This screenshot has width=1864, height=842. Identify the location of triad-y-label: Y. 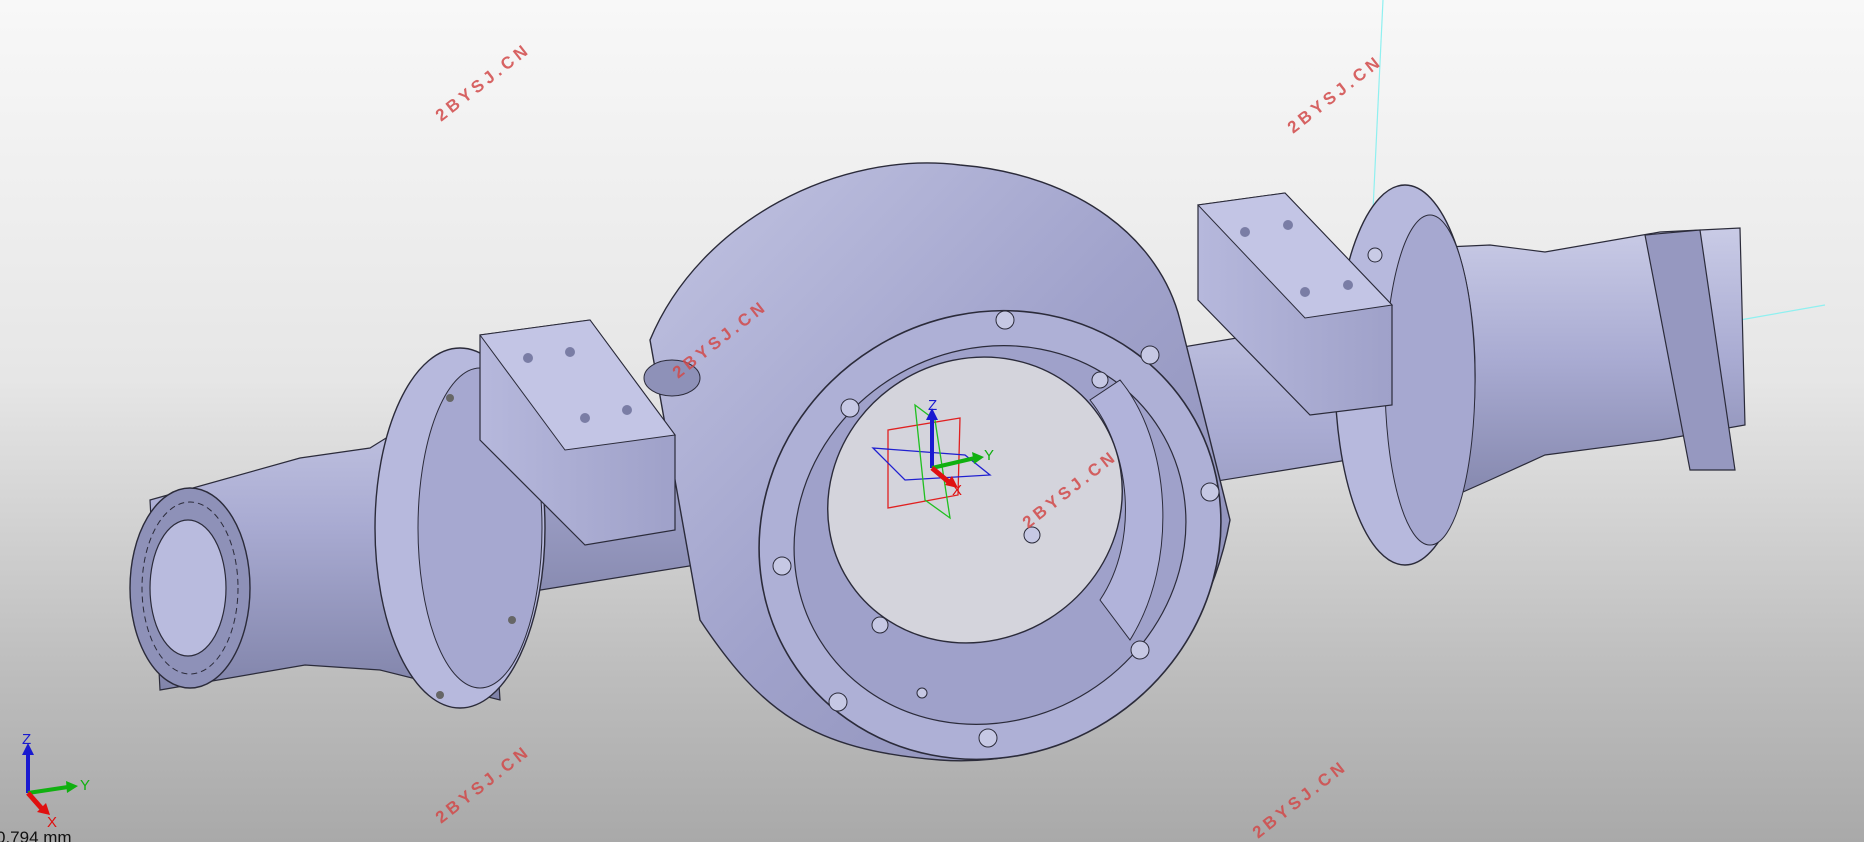
(85, 785).